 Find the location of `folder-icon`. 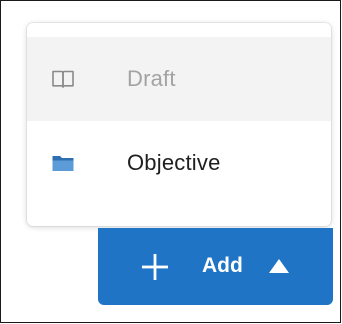

folder-icon is located at coordinates (63, 163).